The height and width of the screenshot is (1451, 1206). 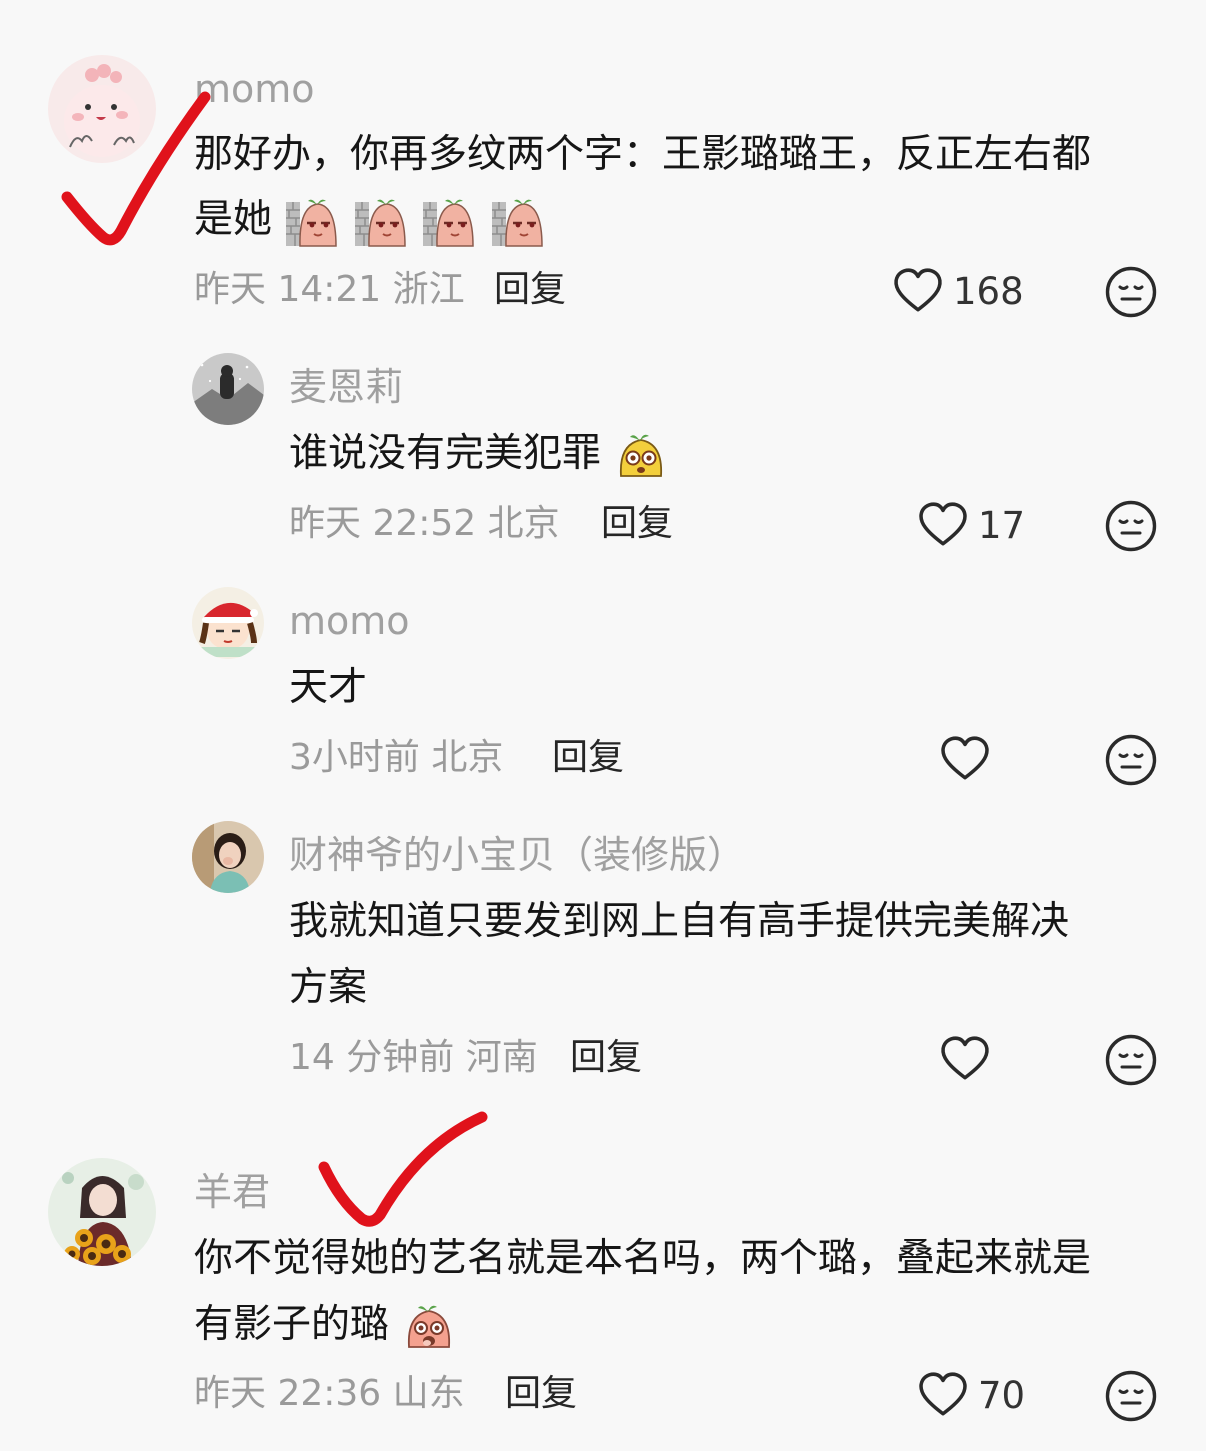 I want to click on comment-text-line1: 那好办，你再多纹两个字：王影璐璐王，反正左右都, so click(x=643, y=154).